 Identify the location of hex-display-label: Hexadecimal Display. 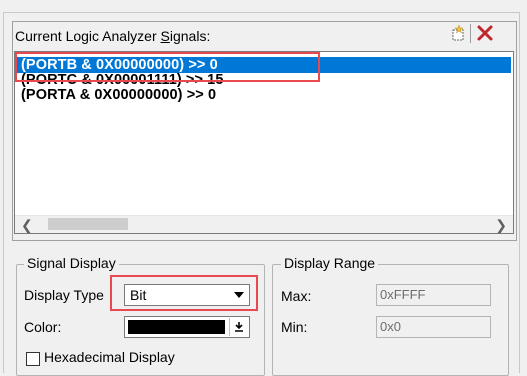
(109, 357).